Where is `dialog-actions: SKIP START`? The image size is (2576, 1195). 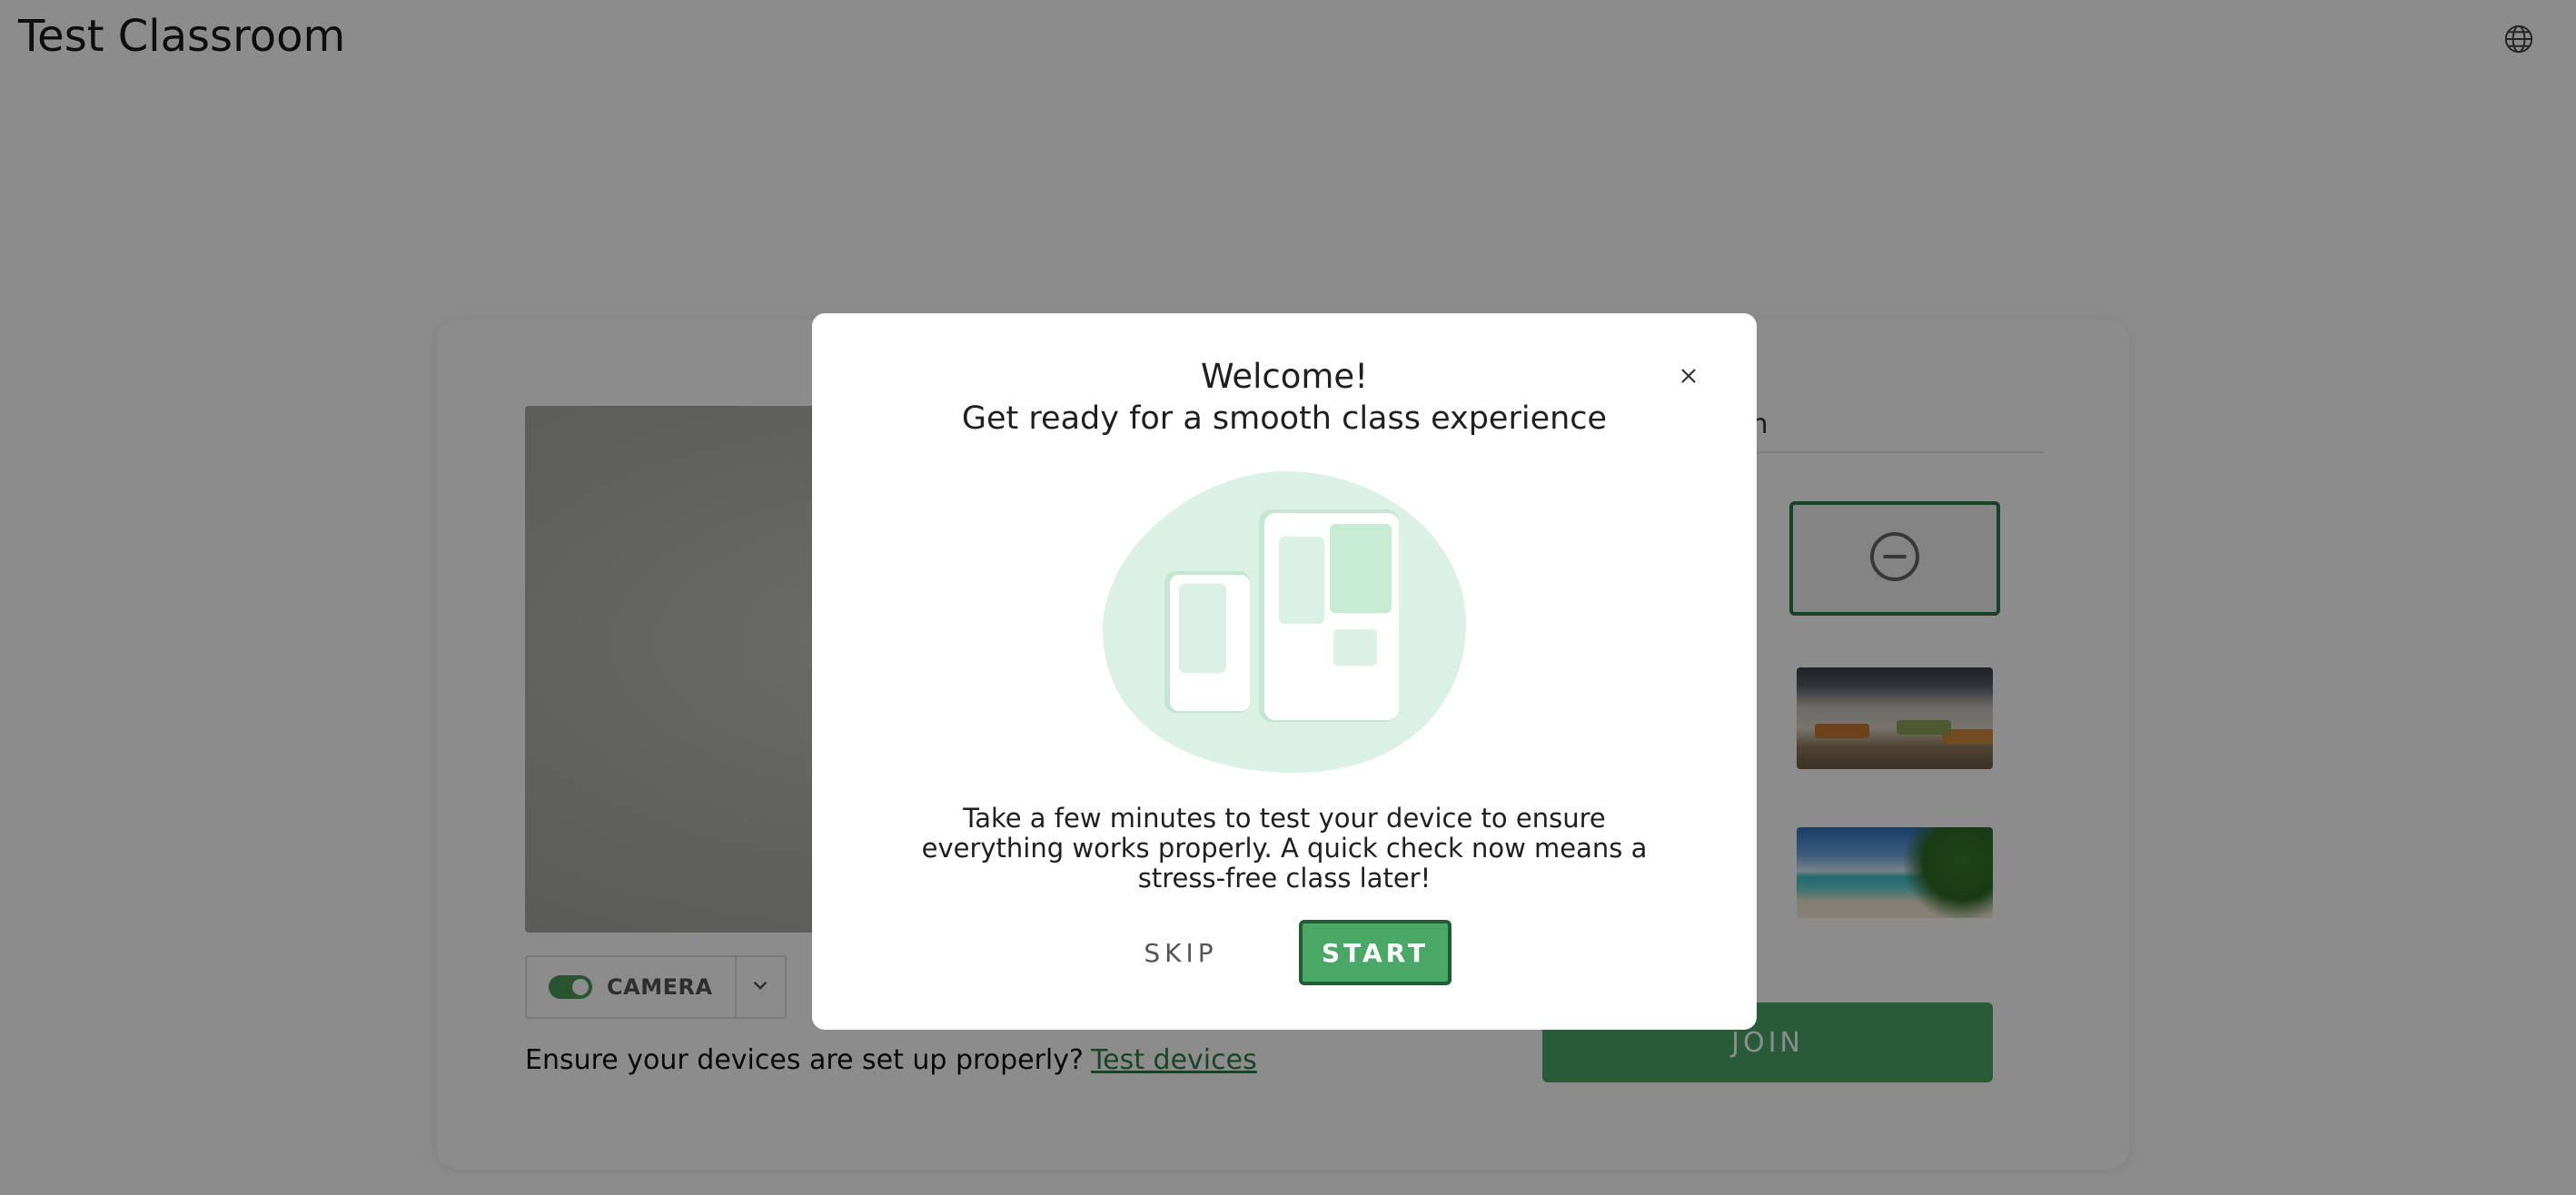 dialog-actions: SKIP START is located at coordinates (1284, 952).